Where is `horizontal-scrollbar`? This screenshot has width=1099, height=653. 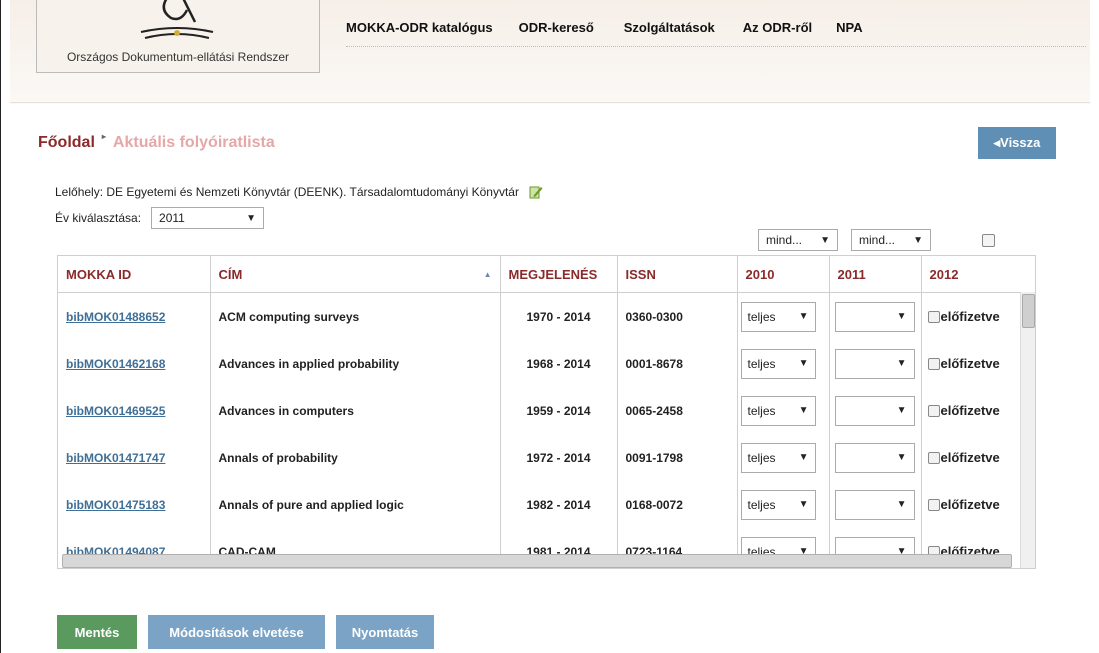 horizontal-scrollbar is located at coordinates (537, 561).